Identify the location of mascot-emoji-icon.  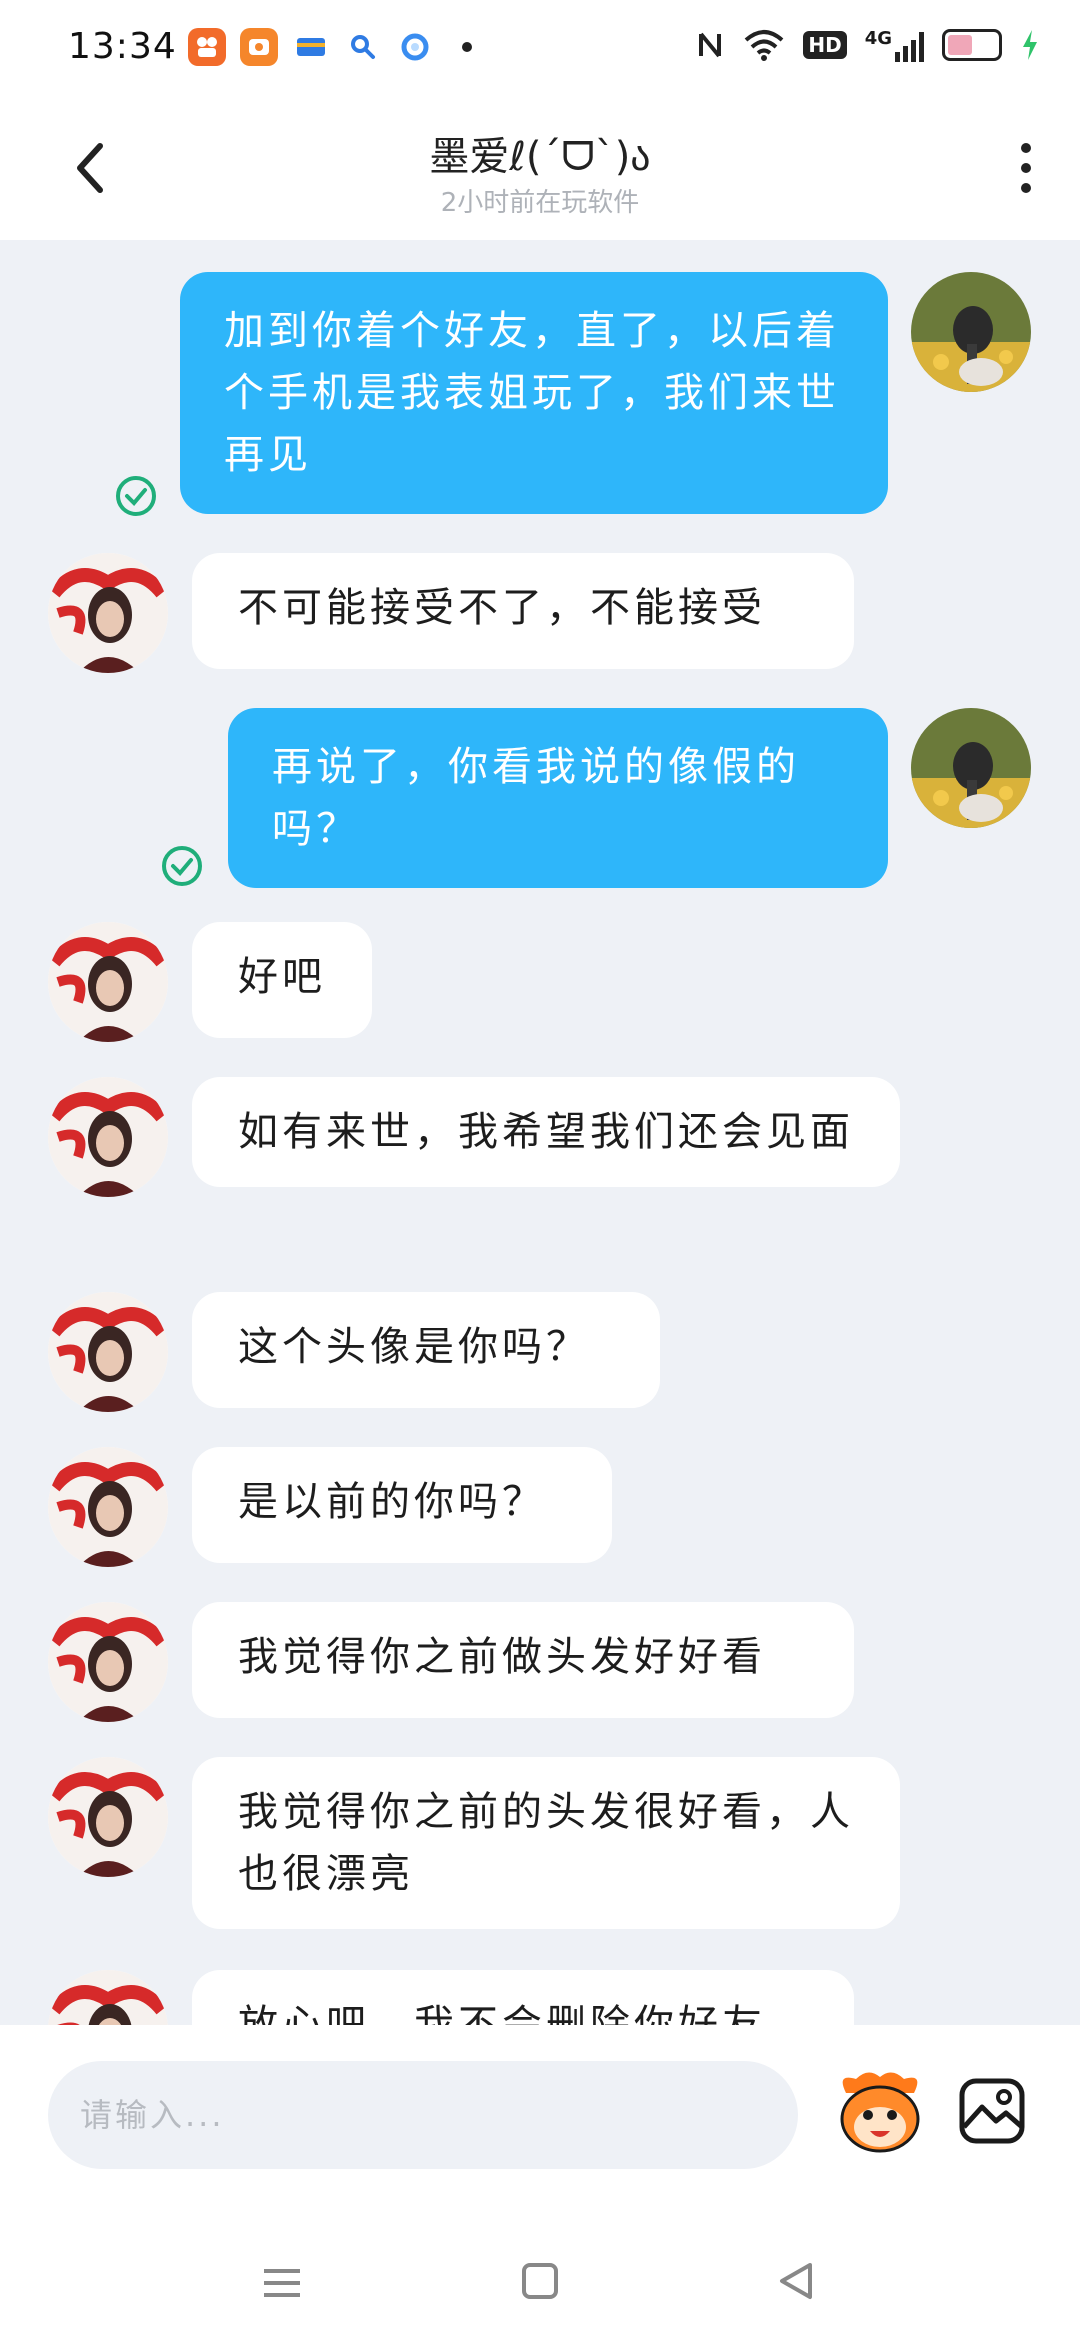
(880, 2112).